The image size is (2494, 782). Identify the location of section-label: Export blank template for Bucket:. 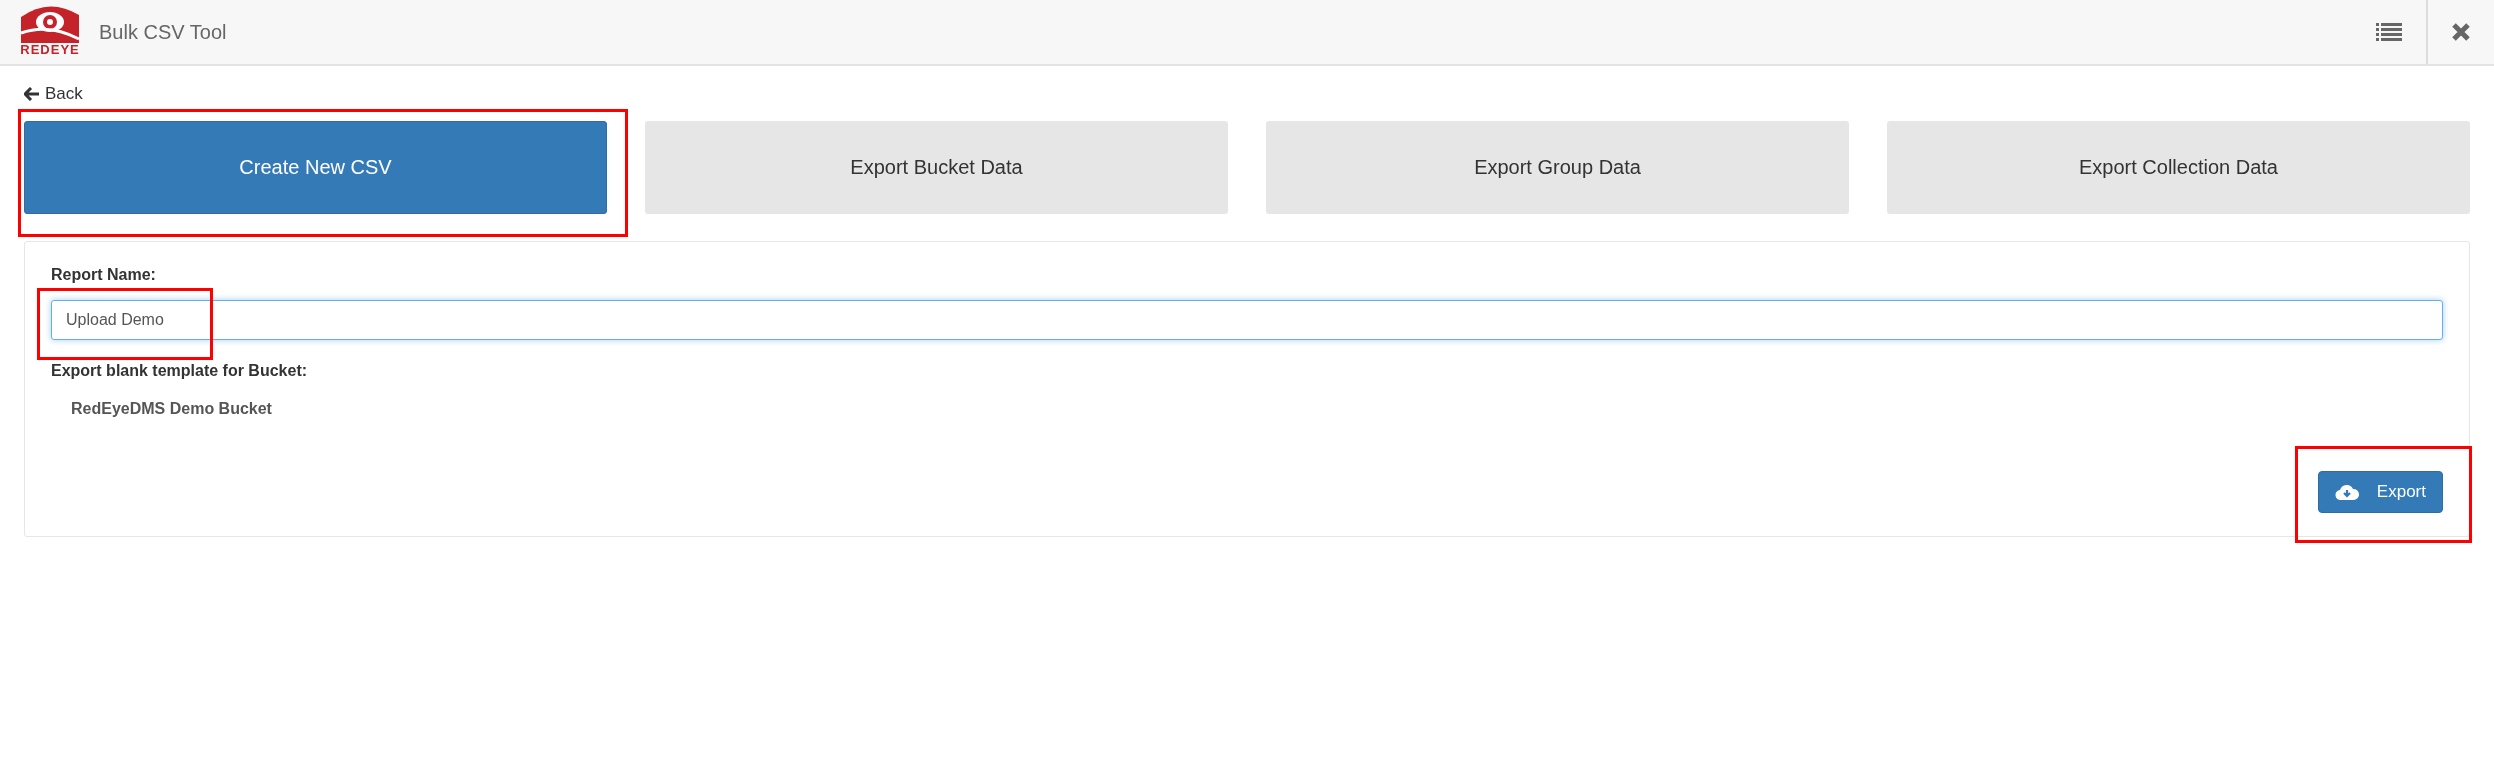
(179, 371).